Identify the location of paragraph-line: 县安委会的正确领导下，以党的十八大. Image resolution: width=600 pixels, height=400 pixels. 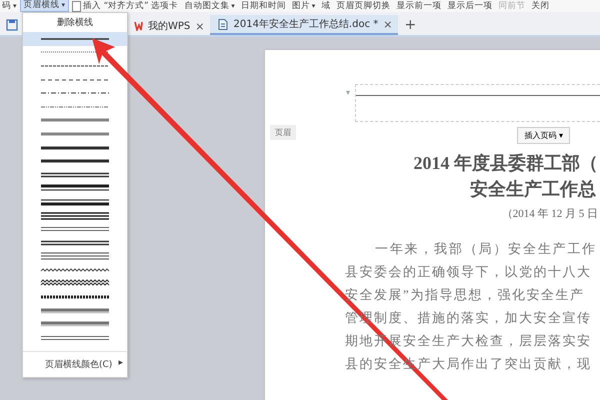
(468, 272).